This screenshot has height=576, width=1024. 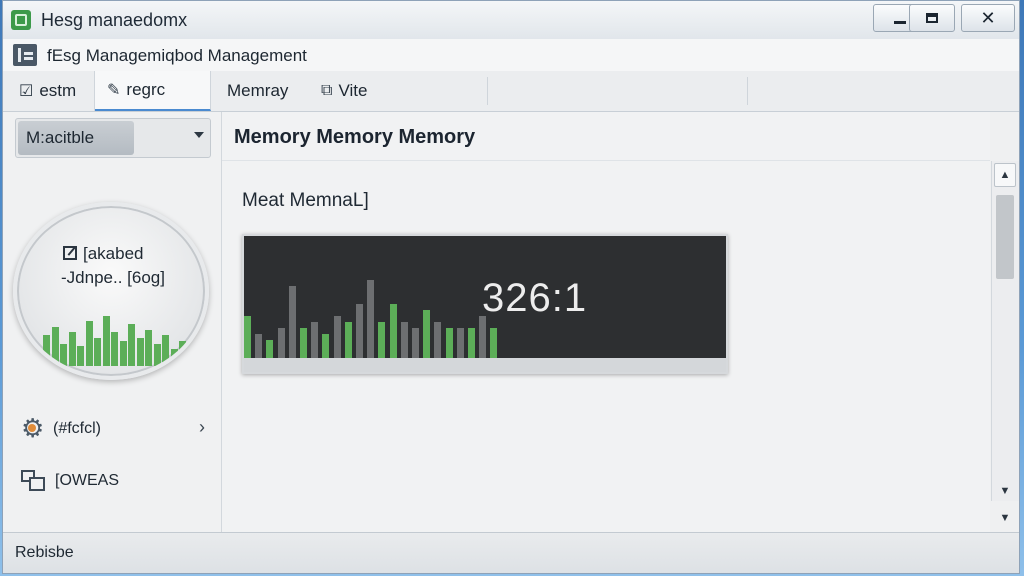 I want to click on tab-memray: Memray, so click(x=263, y=91).